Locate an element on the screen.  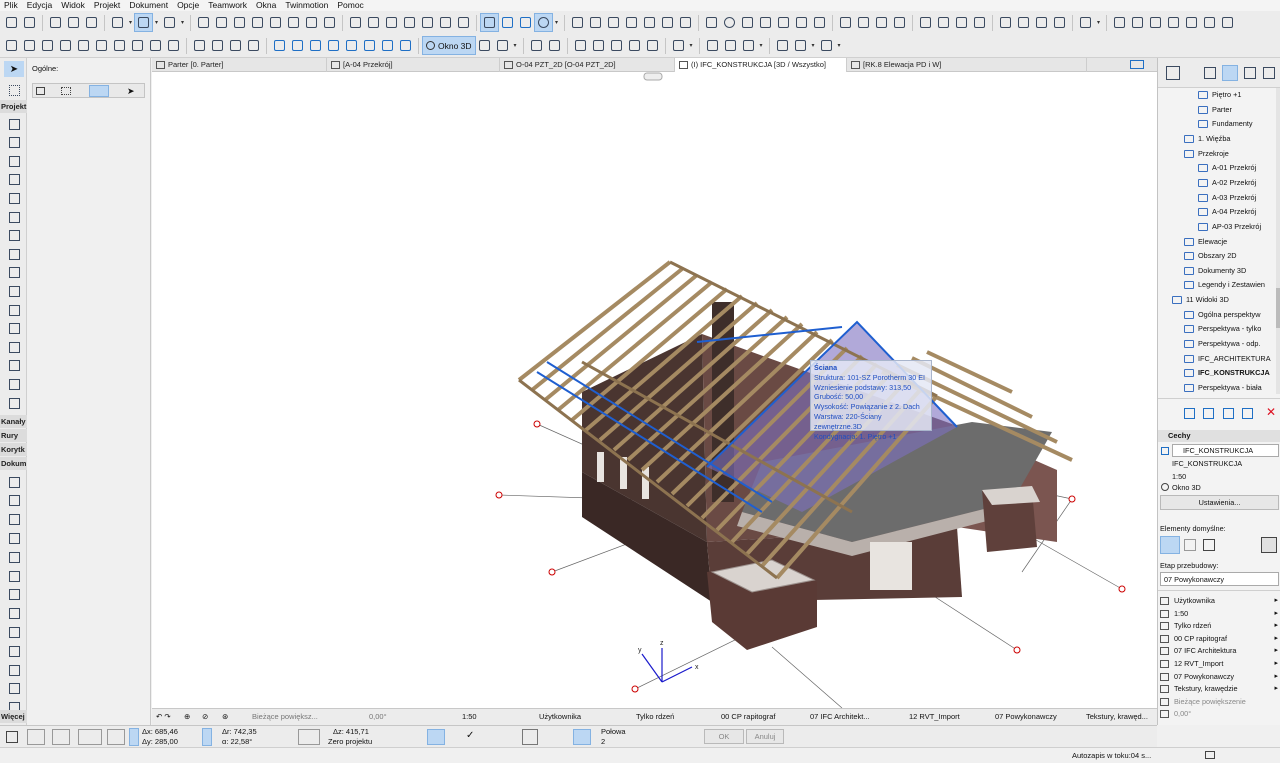
snap-divisions: 2 is located at coordinates (603, 741).